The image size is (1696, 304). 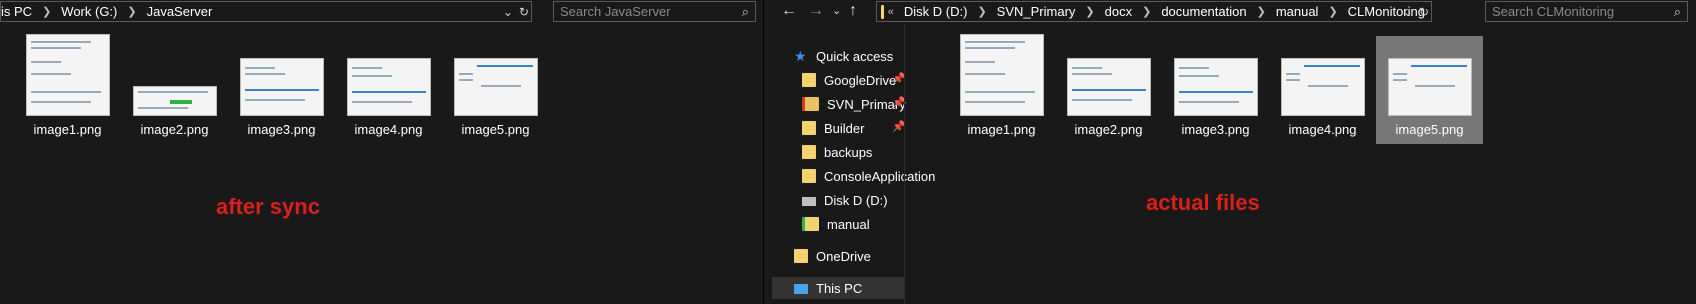 I want to click on breadcrumb-disk-d: Disk D (D:), so click(x=936, y=11).